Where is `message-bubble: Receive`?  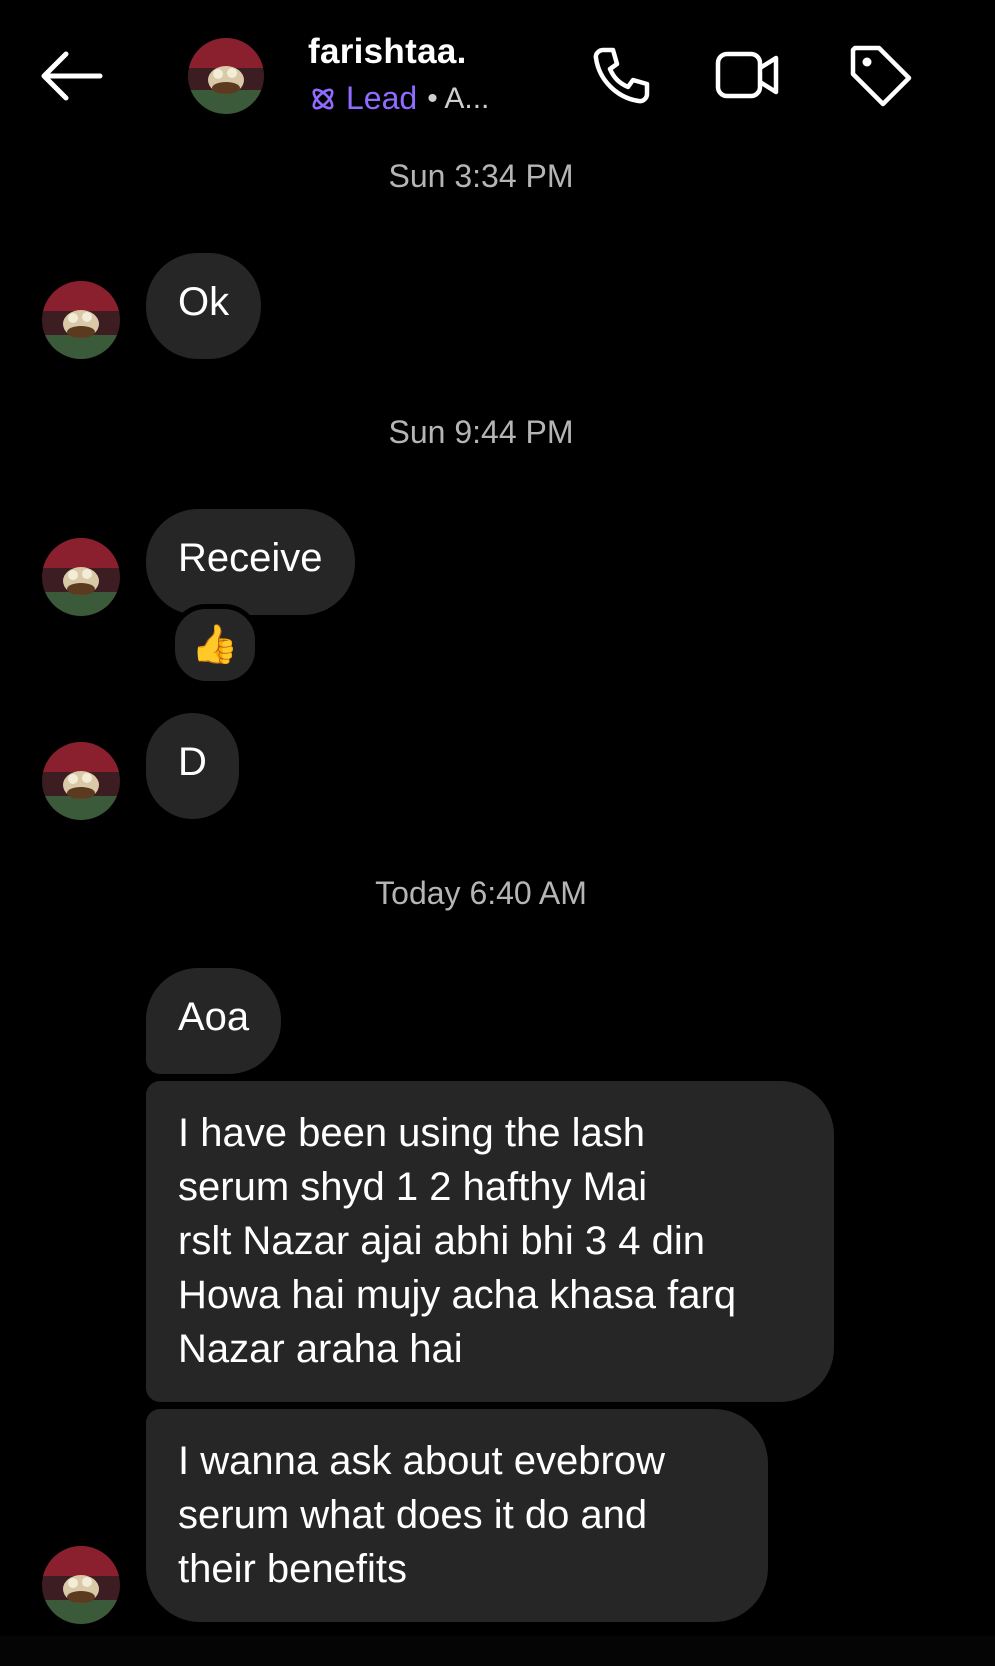 message-bubble: Receive is located at coordinates (250, 562).